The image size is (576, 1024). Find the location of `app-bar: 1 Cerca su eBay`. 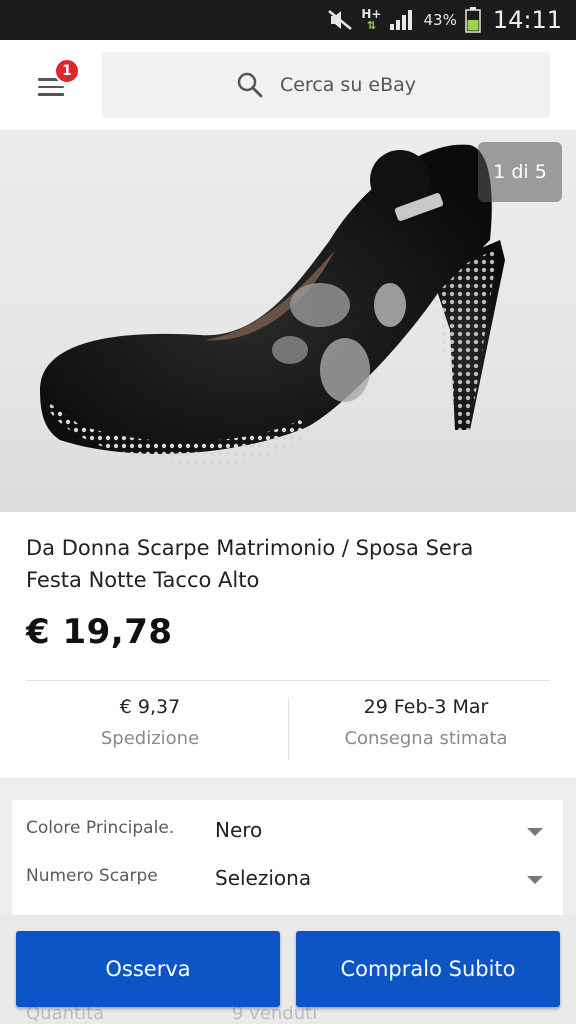

app-bar: 1 Cerca su eBay is located at coordinates (288, 85).